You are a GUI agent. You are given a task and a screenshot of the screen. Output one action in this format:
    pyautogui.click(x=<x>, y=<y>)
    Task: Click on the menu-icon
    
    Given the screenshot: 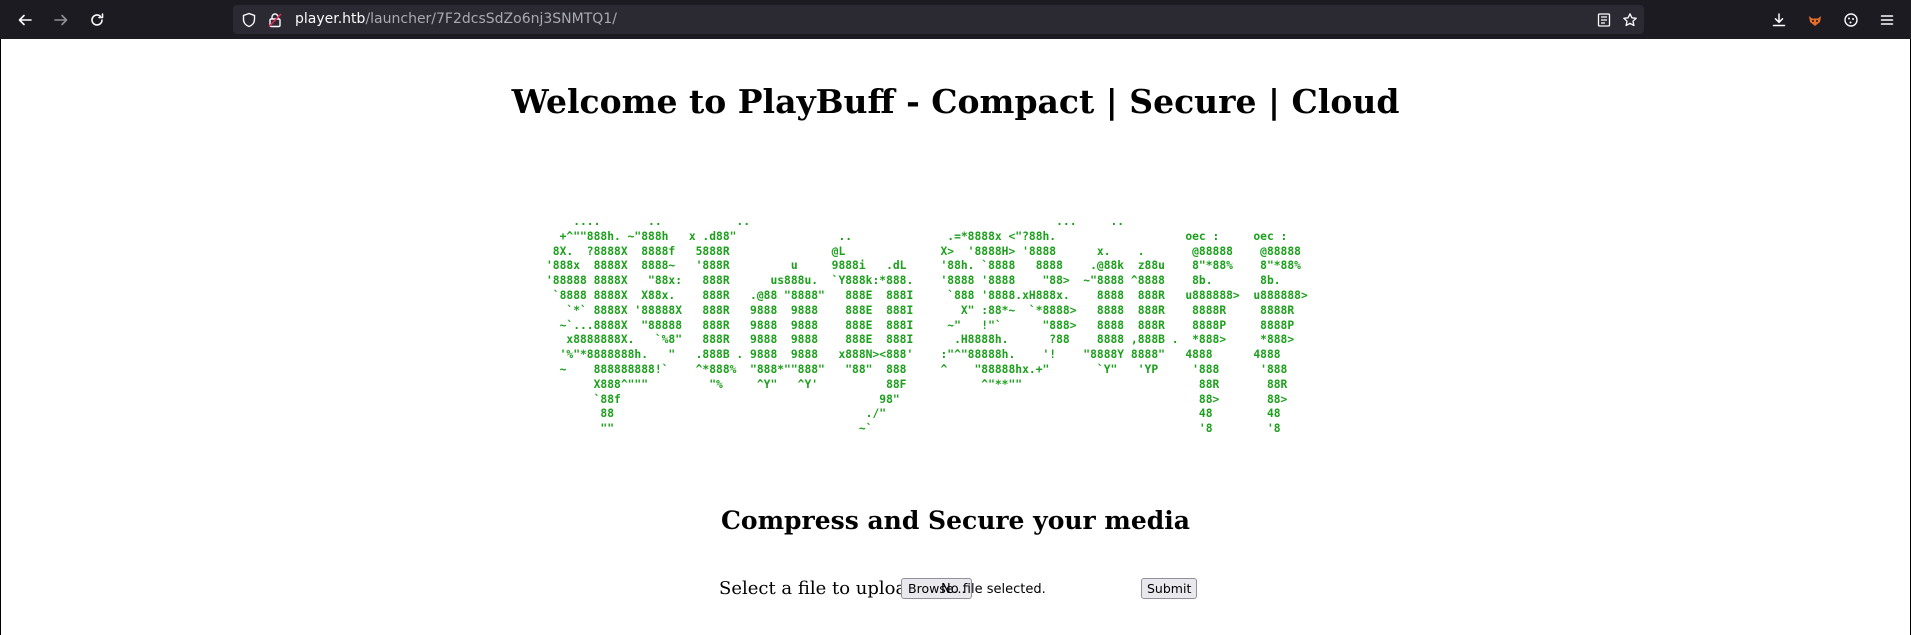 What is the action you would take?
    pyautogui.click(x=1887, y=20)
    